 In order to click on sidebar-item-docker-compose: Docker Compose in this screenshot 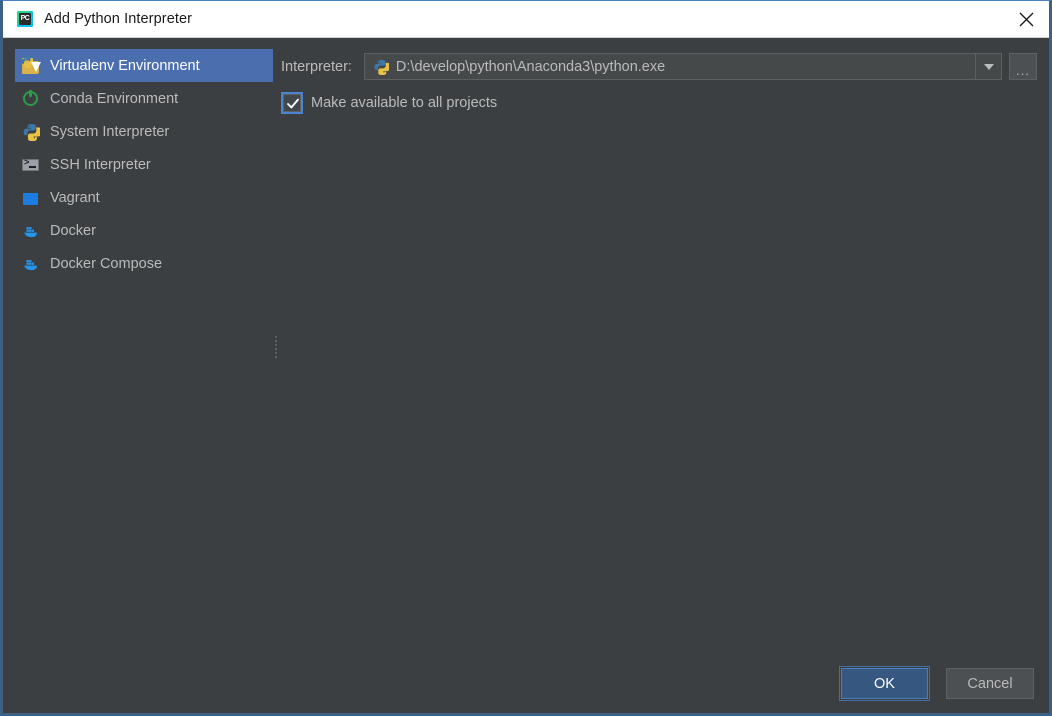, I will do `click(144, 263)`.